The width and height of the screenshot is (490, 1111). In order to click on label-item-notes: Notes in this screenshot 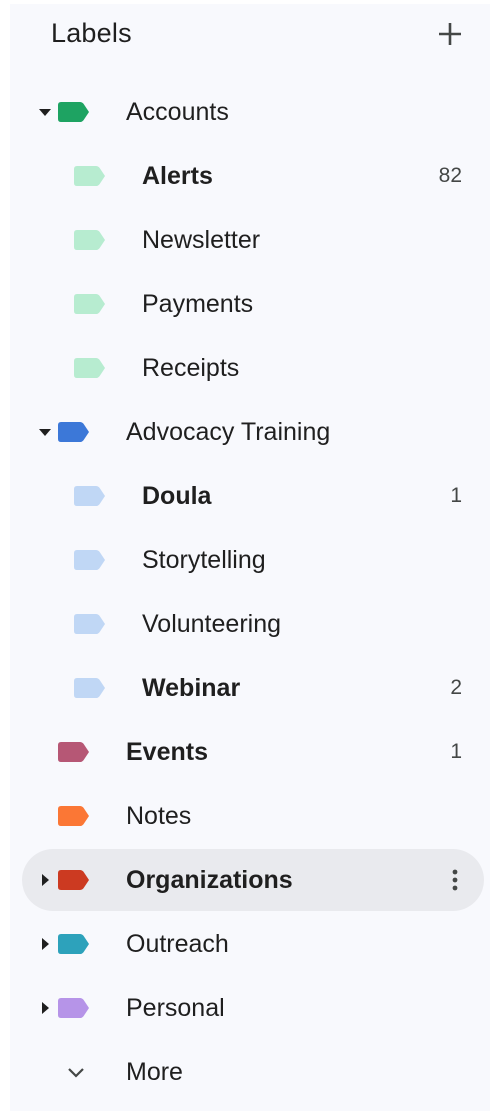, I will do `click(253, 816)`.